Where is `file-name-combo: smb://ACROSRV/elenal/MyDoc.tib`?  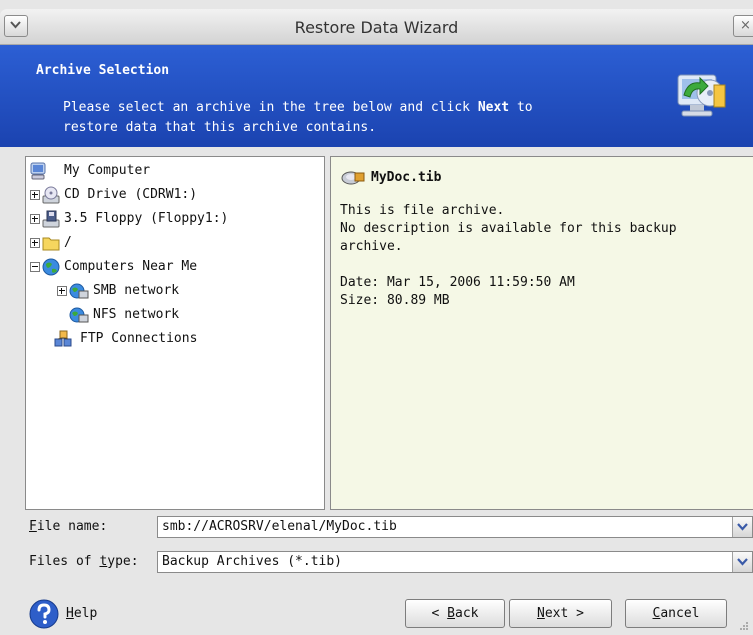
file-name-combo: smb://ACROSRV/elenal/MyDoc.tib is located at coordinates (455, 527).